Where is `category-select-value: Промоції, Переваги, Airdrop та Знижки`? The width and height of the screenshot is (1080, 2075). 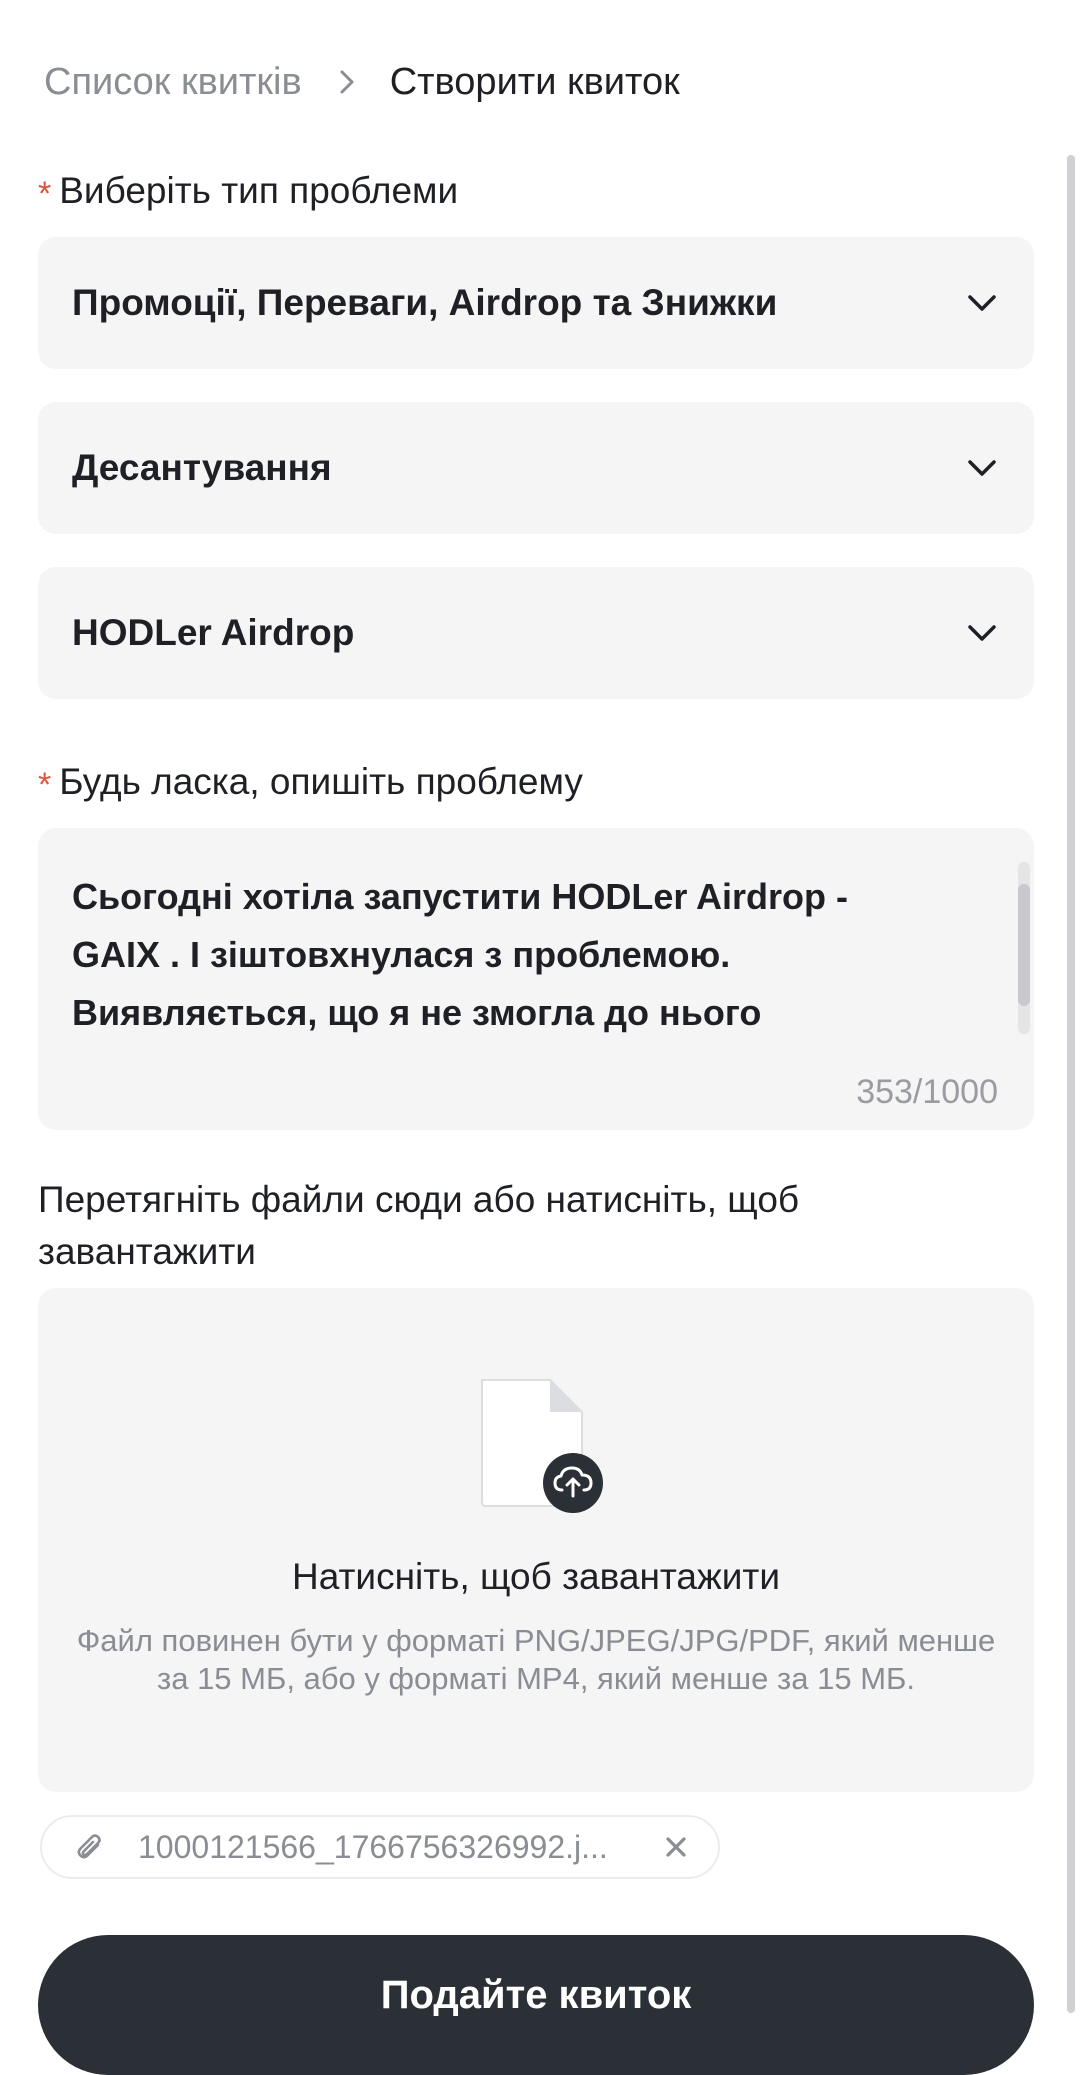 category-select-value: Промоції, Переваги, Airdrop та Знижки is located at coordinates (425, 302).